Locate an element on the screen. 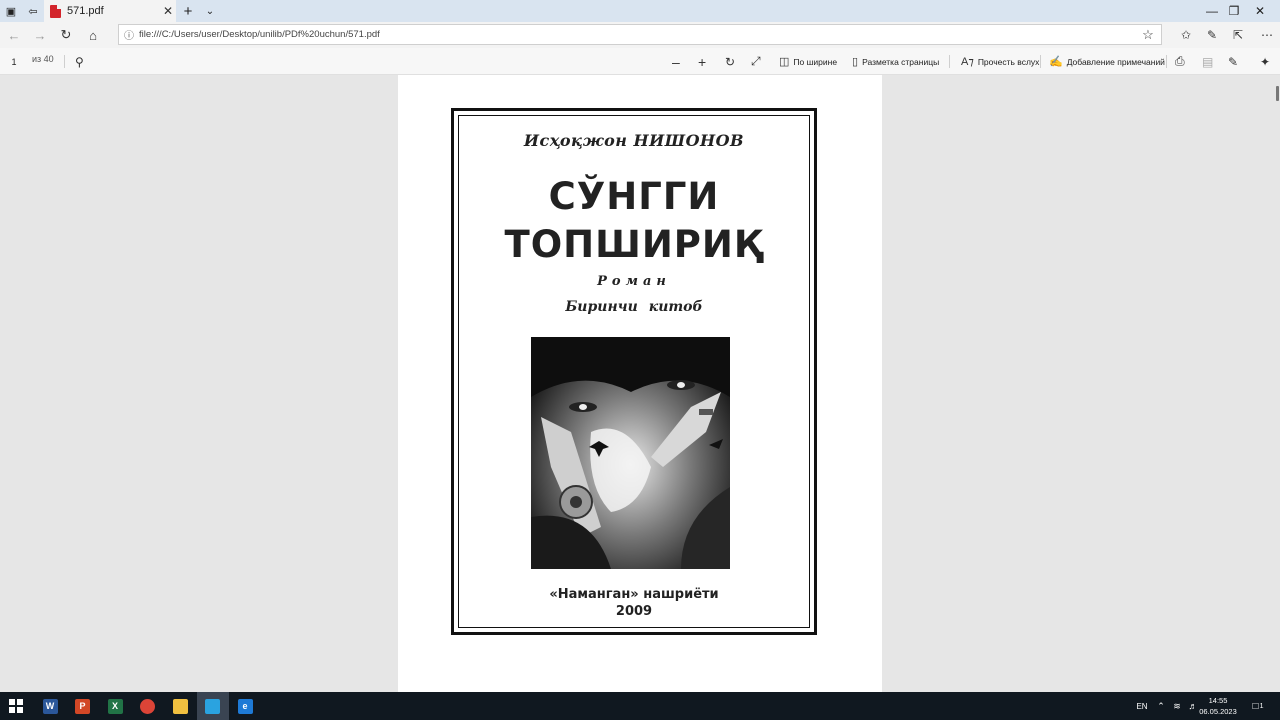 The height and width of the screenshot is (720, 1280). start-button is located at coordinates (16, 706).